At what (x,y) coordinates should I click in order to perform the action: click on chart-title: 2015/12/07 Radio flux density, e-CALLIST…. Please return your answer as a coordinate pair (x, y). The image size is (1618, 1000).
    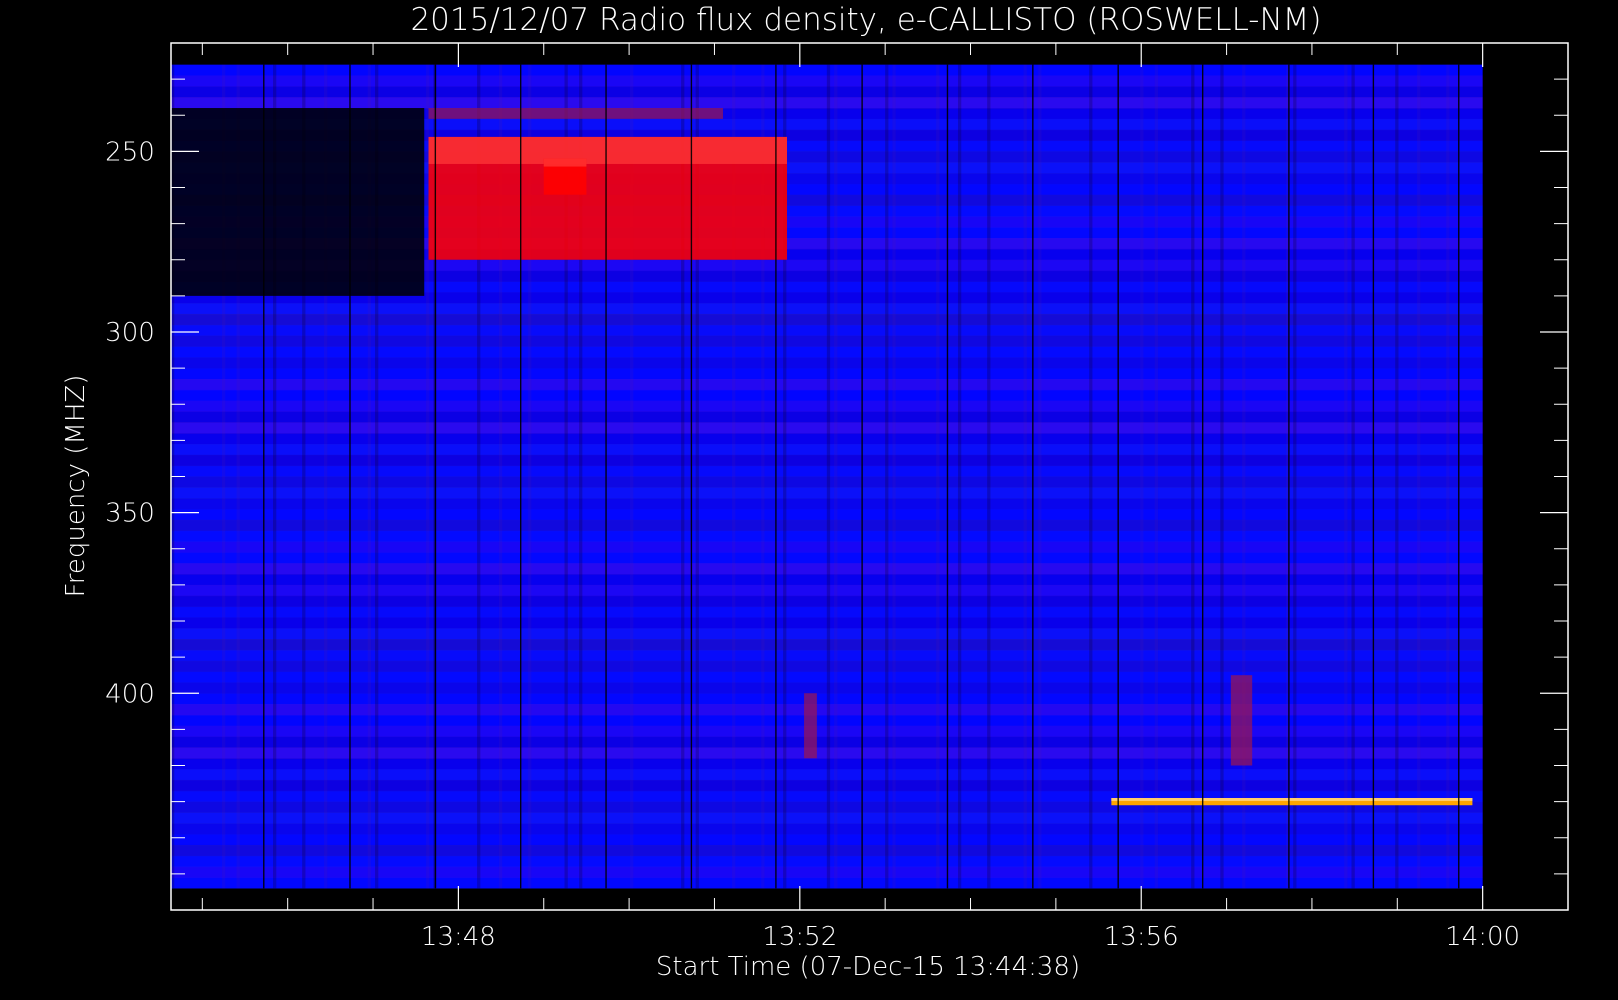
    Looking at the image, I should click on (865, 20).